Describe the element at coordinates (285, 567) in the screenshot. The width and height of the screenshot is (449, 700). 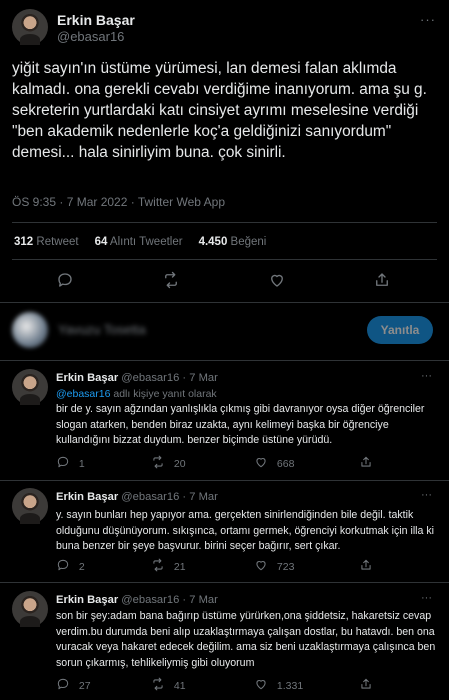
I see `like-count: 723` at that location.